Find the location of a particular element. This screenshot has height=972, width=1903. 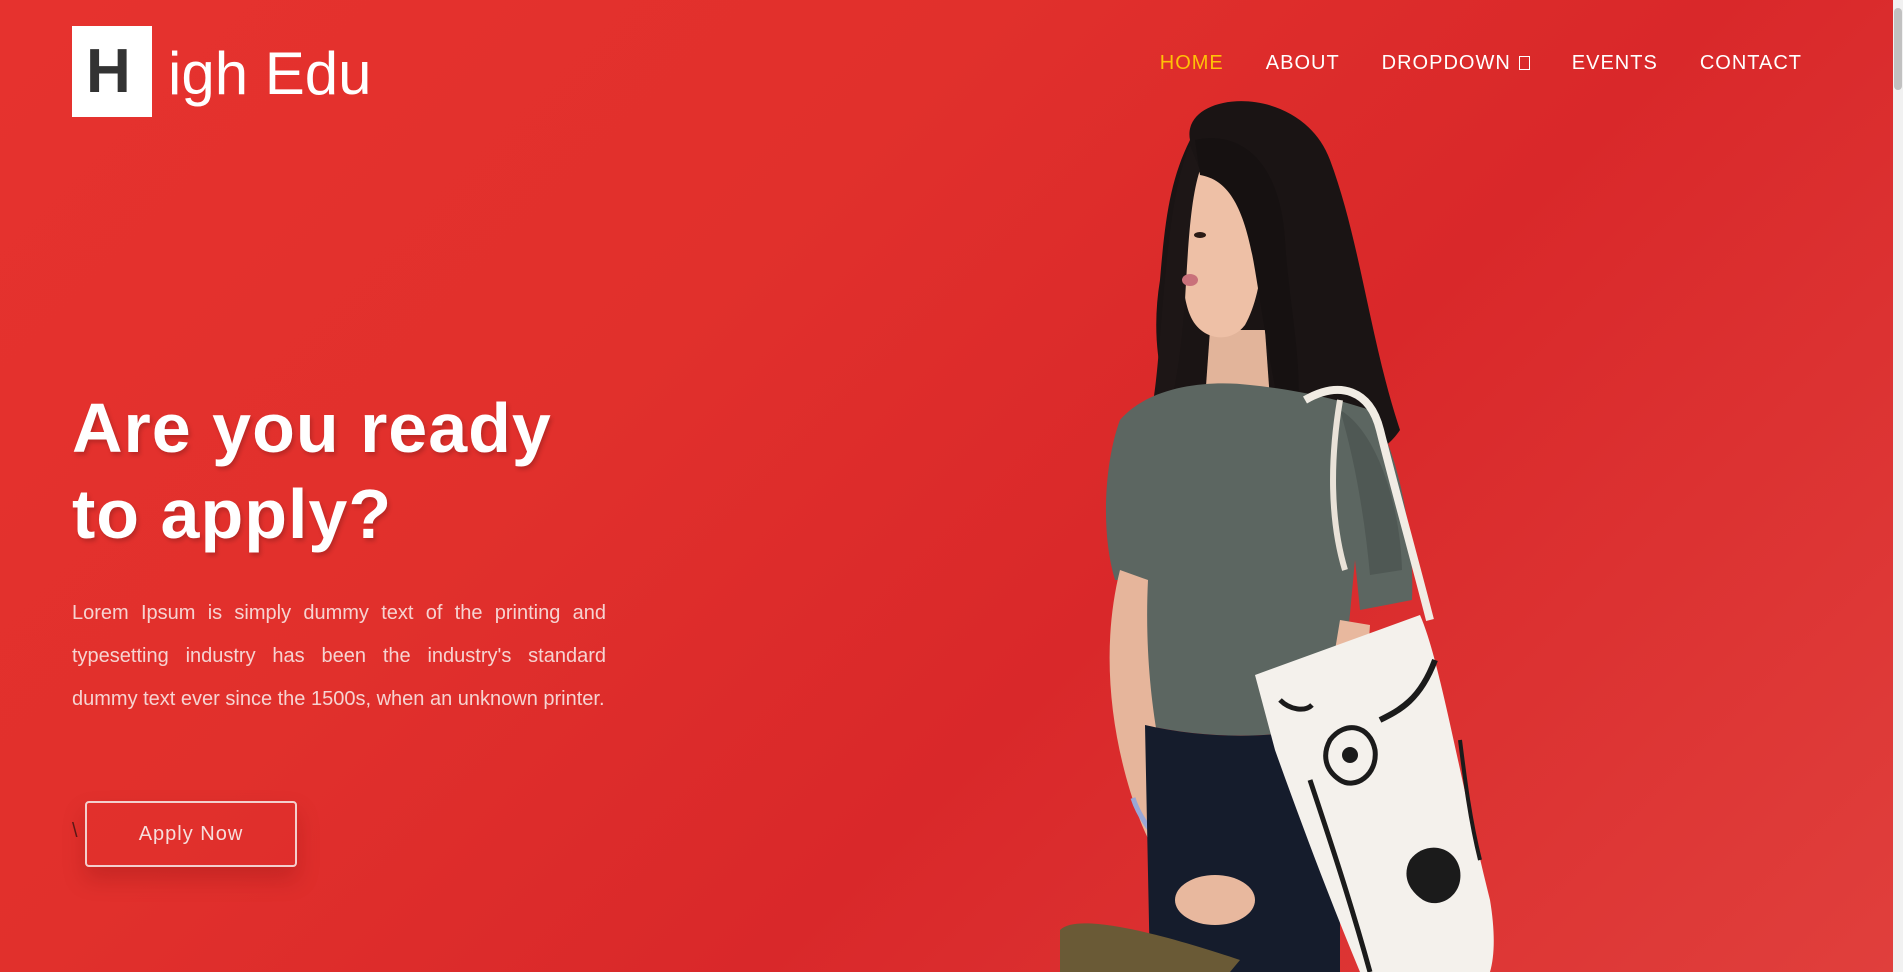

logo-text: igh Edu is located at coordinates (270, 73).